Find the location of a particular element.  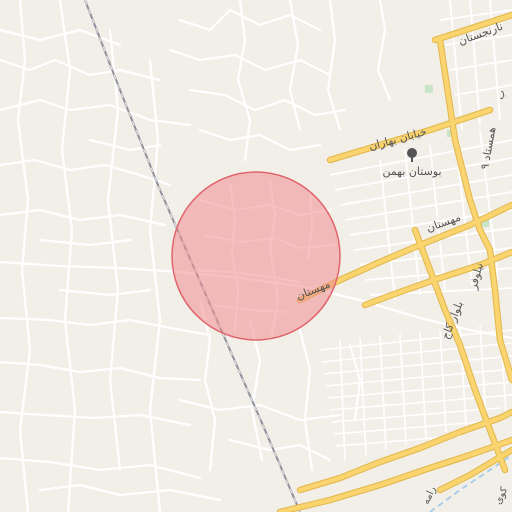

highlight-circle is located at coordinates (256, 256).